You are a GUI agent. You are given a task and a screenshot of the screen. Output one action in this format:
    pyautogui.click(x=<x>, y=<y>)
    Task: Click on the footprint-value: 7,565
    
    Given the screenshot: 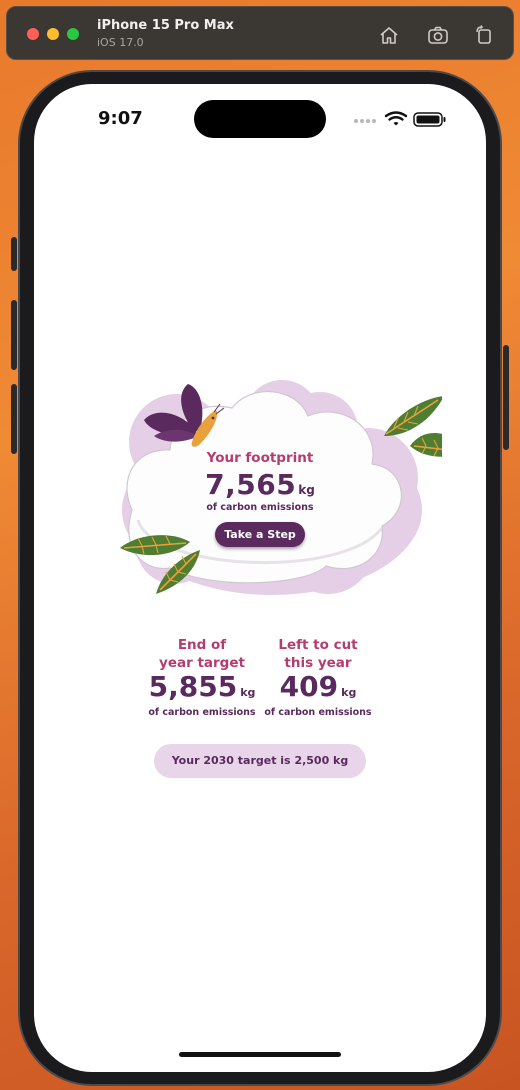 What is the action you would take?
    pyautogui.click(x=251, y=484)
    